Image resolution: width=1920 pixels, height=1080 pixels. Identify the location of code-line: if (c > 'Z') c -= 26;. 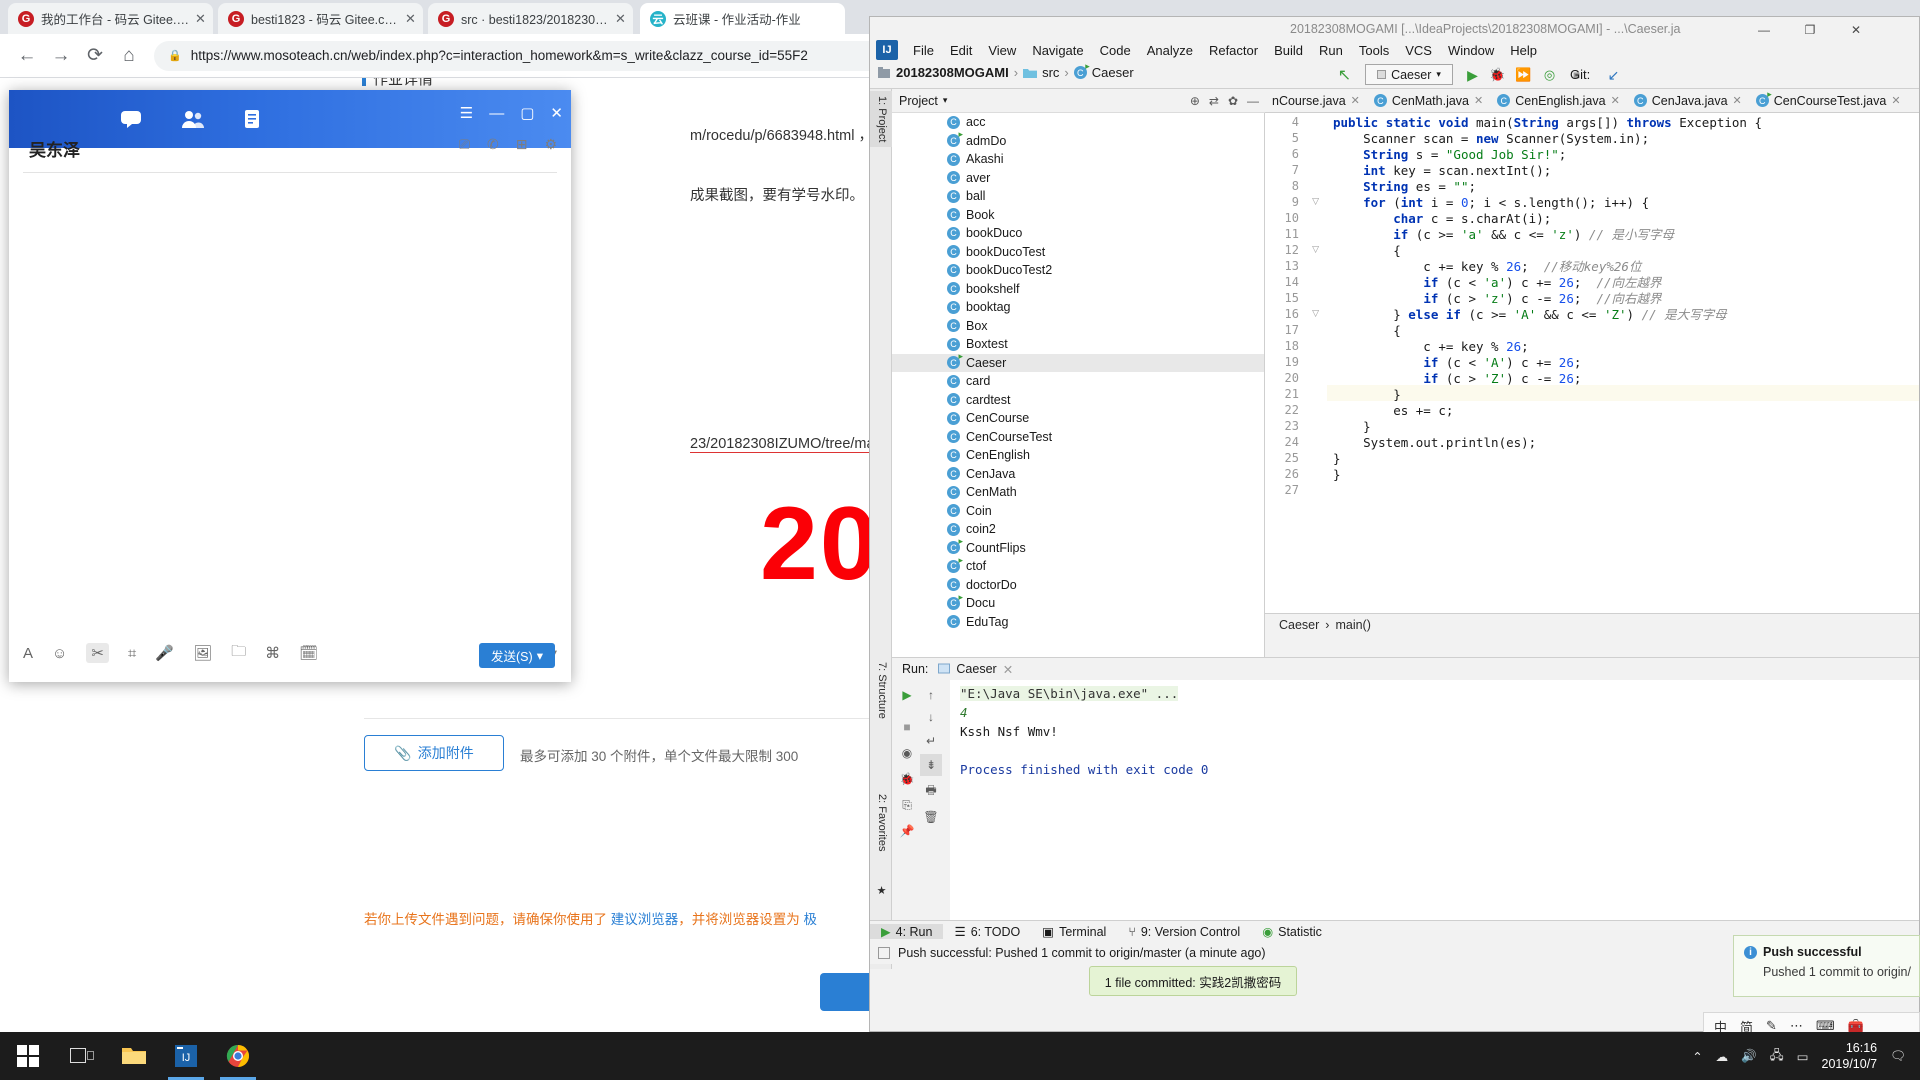
(1457, 379).